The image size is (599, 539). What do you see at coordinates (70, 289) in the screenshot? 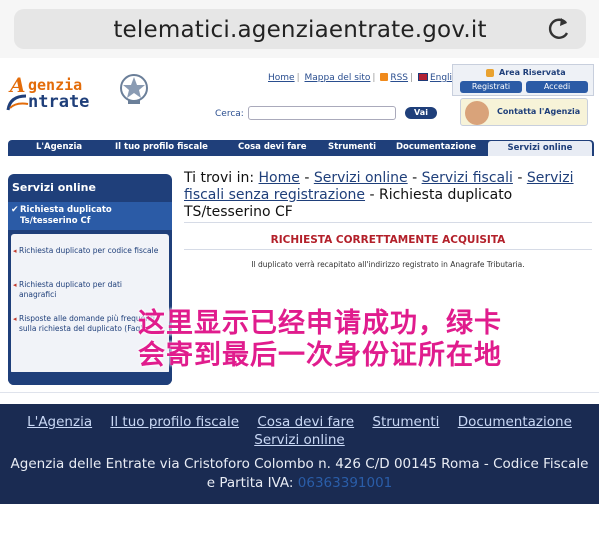
I see `sidebar-item-label: Richiesta duplicato per dati anagrafici` at bounding box center [70, 289].